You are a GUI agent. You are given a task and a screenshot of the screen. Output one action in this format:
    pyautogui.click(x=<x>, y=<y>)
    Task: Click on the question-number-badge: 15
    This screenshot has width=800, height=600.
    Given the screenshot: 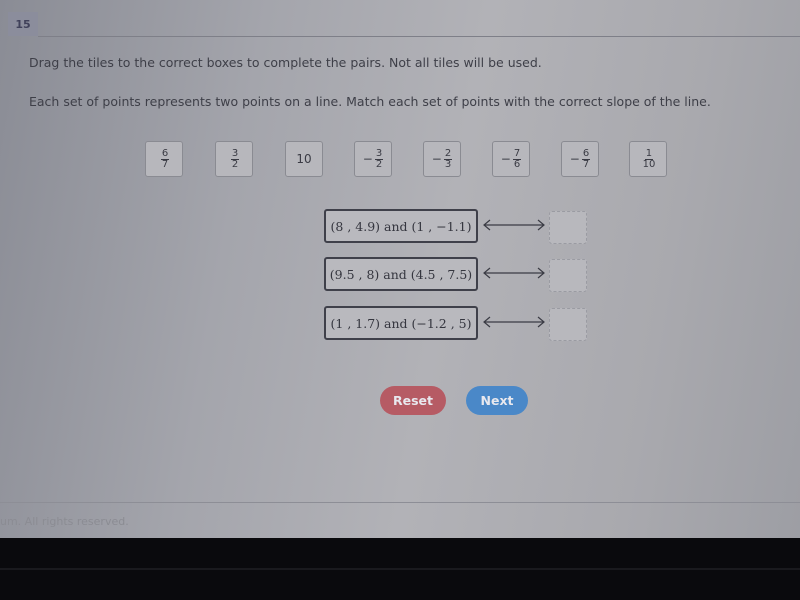 What is the action you would take?
    pyautogui.click(x=23, y=24)
    